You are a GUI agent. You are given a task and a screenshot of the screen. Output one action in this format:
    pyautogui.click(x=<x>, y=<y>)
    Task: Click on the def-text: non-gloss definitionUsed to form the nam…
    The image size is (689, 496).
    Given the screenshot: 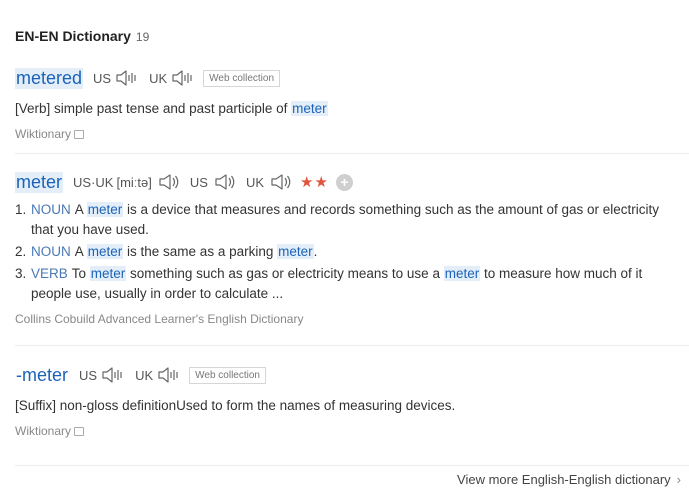 What is the action you would take?
    pyautogui.click(x=256, y=405)
    